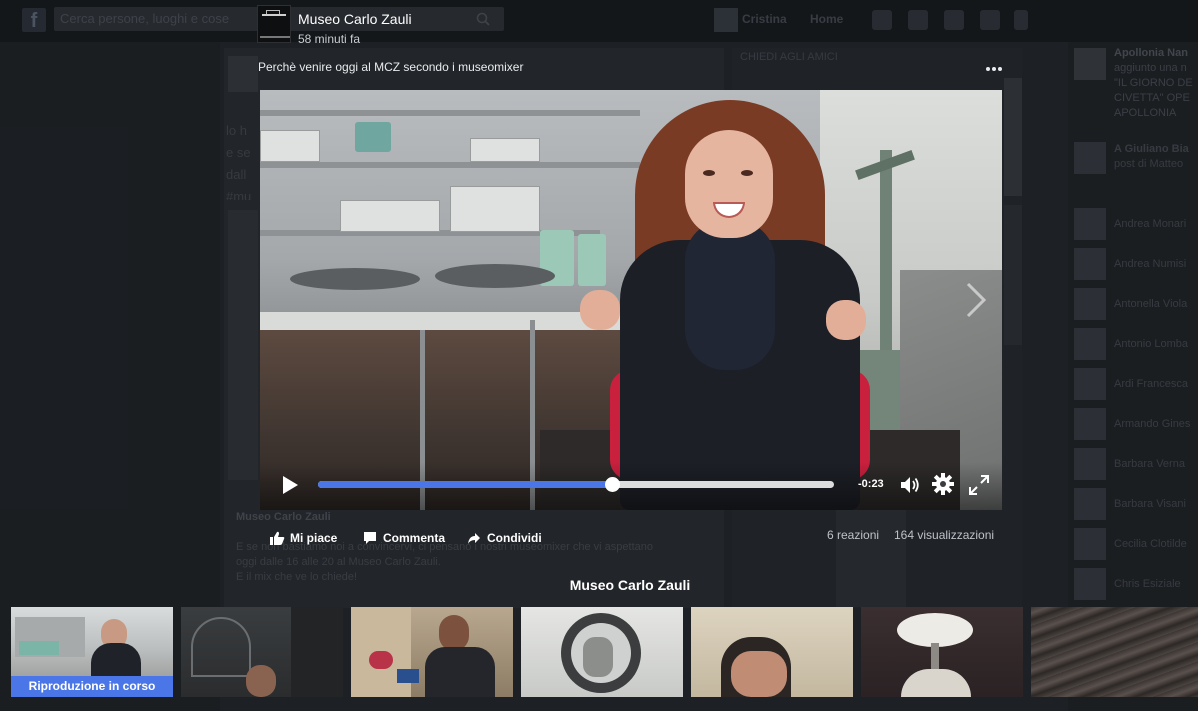 The height and width of the screenshot is (711, 1198). What do you see at coordinates (275, 37) in the screenshot?
I see `logo-caption` at bounding box center [275, 37].